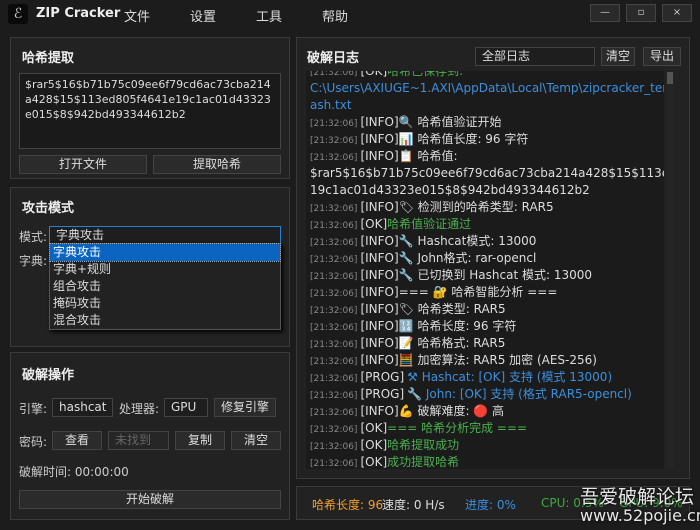  I want to click on log-text: 哈希提取成功, so click(423, 445).